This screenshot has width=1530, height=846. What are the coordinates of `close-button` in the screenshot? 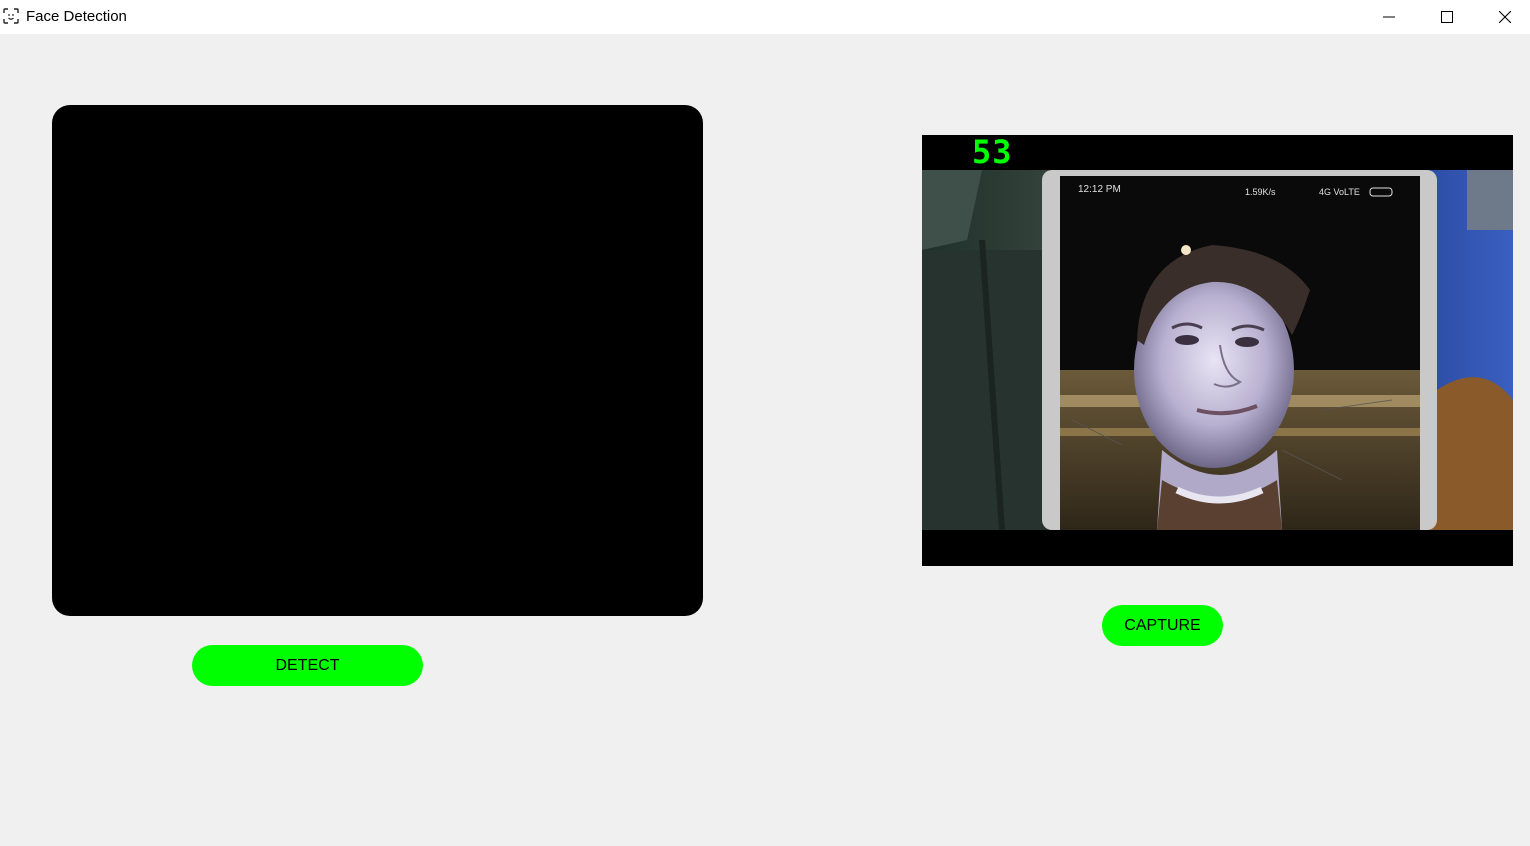 It's located at (1503, 17).